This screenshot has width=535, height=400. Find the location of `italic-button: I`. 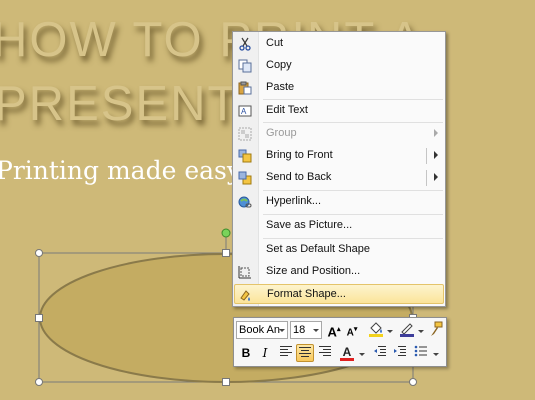

italic-button: I is located at coordinates (265, 353).